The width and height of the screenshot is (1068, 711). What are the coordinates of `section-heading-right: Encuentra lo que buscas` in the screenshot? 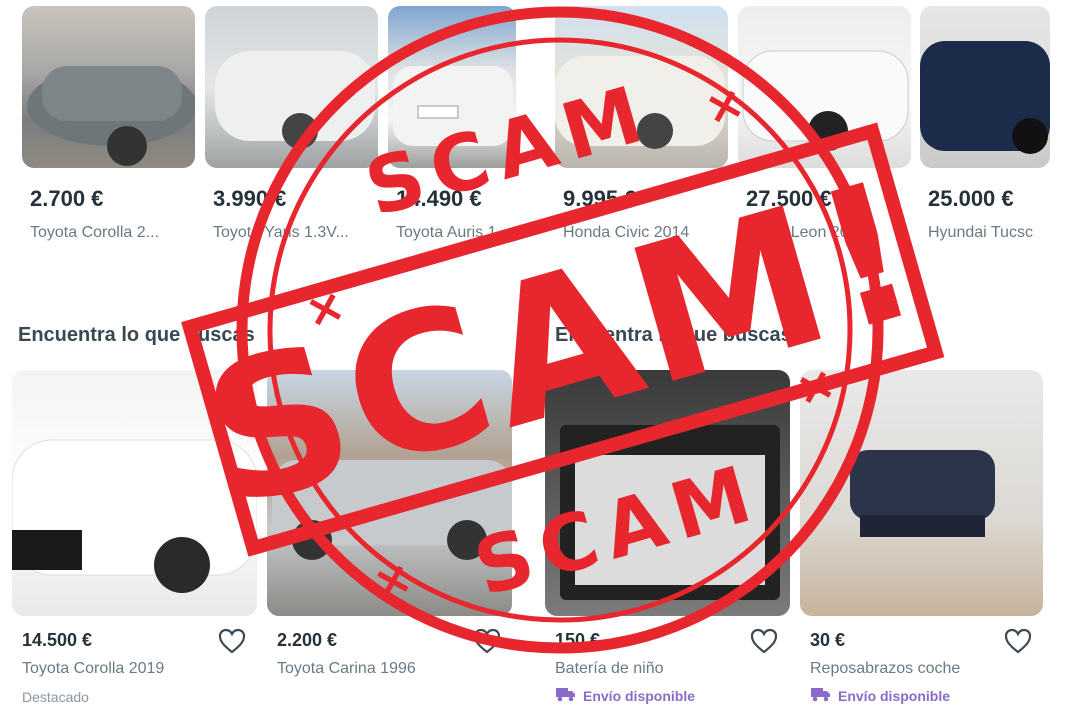 It's located at (673, 335).